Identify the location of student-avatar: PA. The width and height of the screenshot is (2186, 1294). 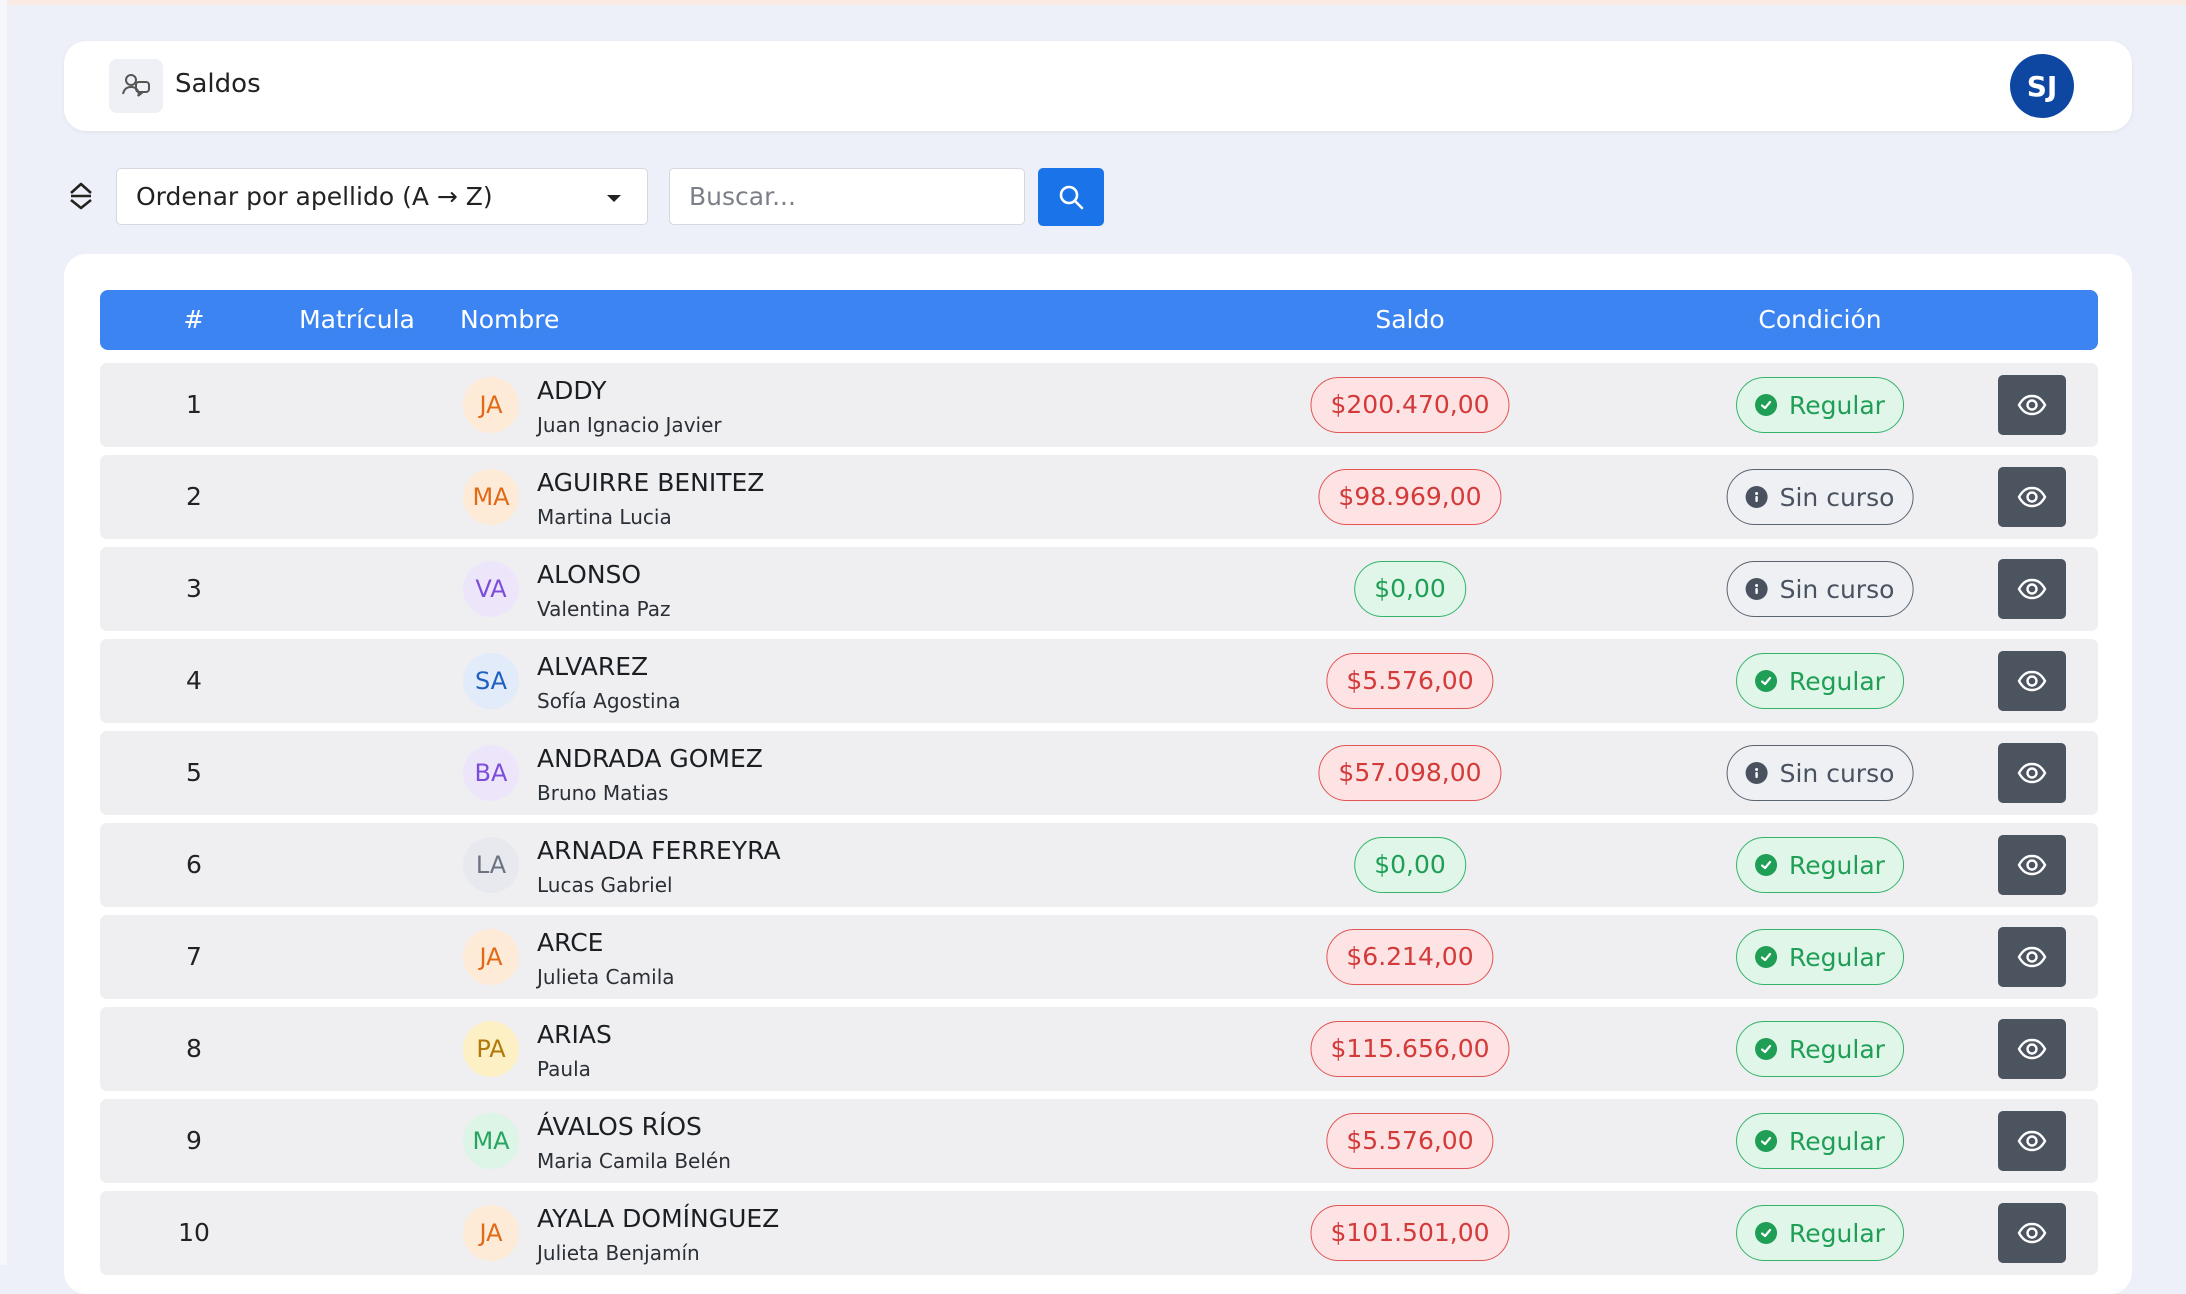
(491, 1049).